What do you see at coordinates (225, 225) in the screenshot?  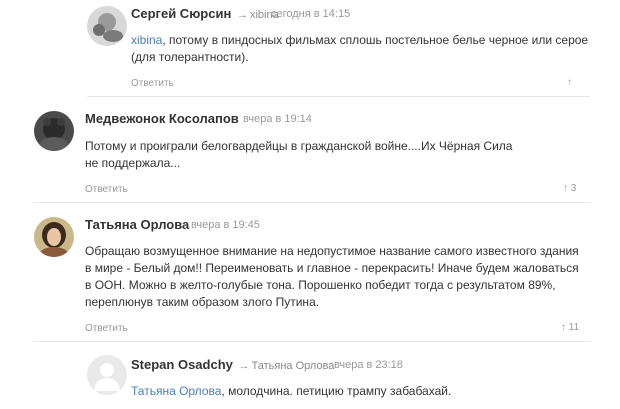 I see `comment-time: вчера в 19:45` at bounding box center [225, 225].